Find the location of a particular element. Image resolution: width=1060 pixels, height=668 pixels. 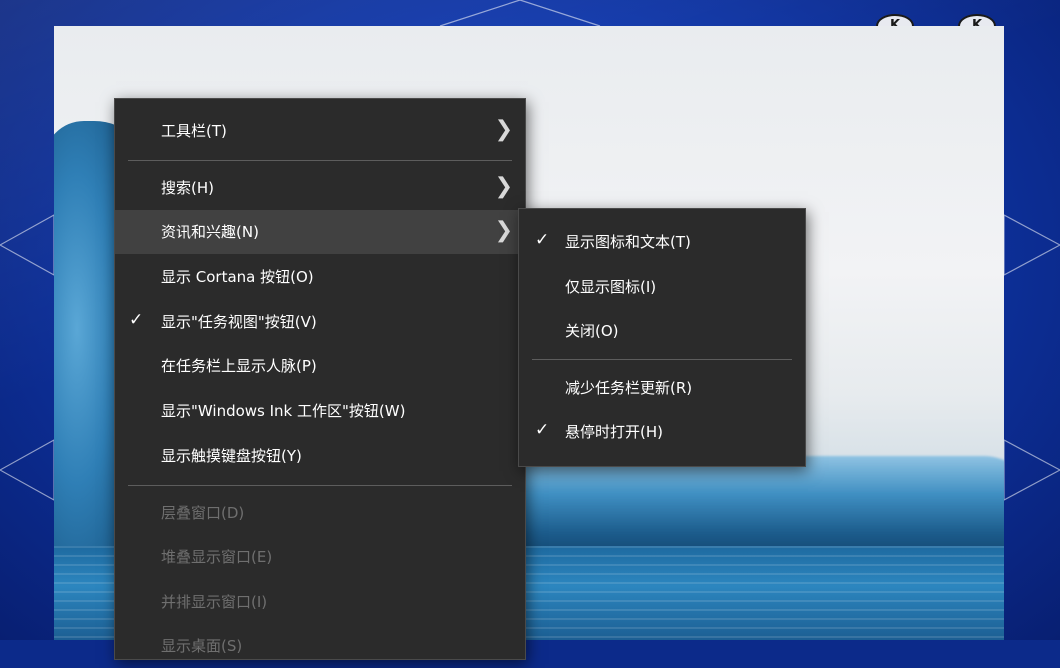

menu-item-label: 堆叠显示窗口(E) is located at coordinates (217, 557).